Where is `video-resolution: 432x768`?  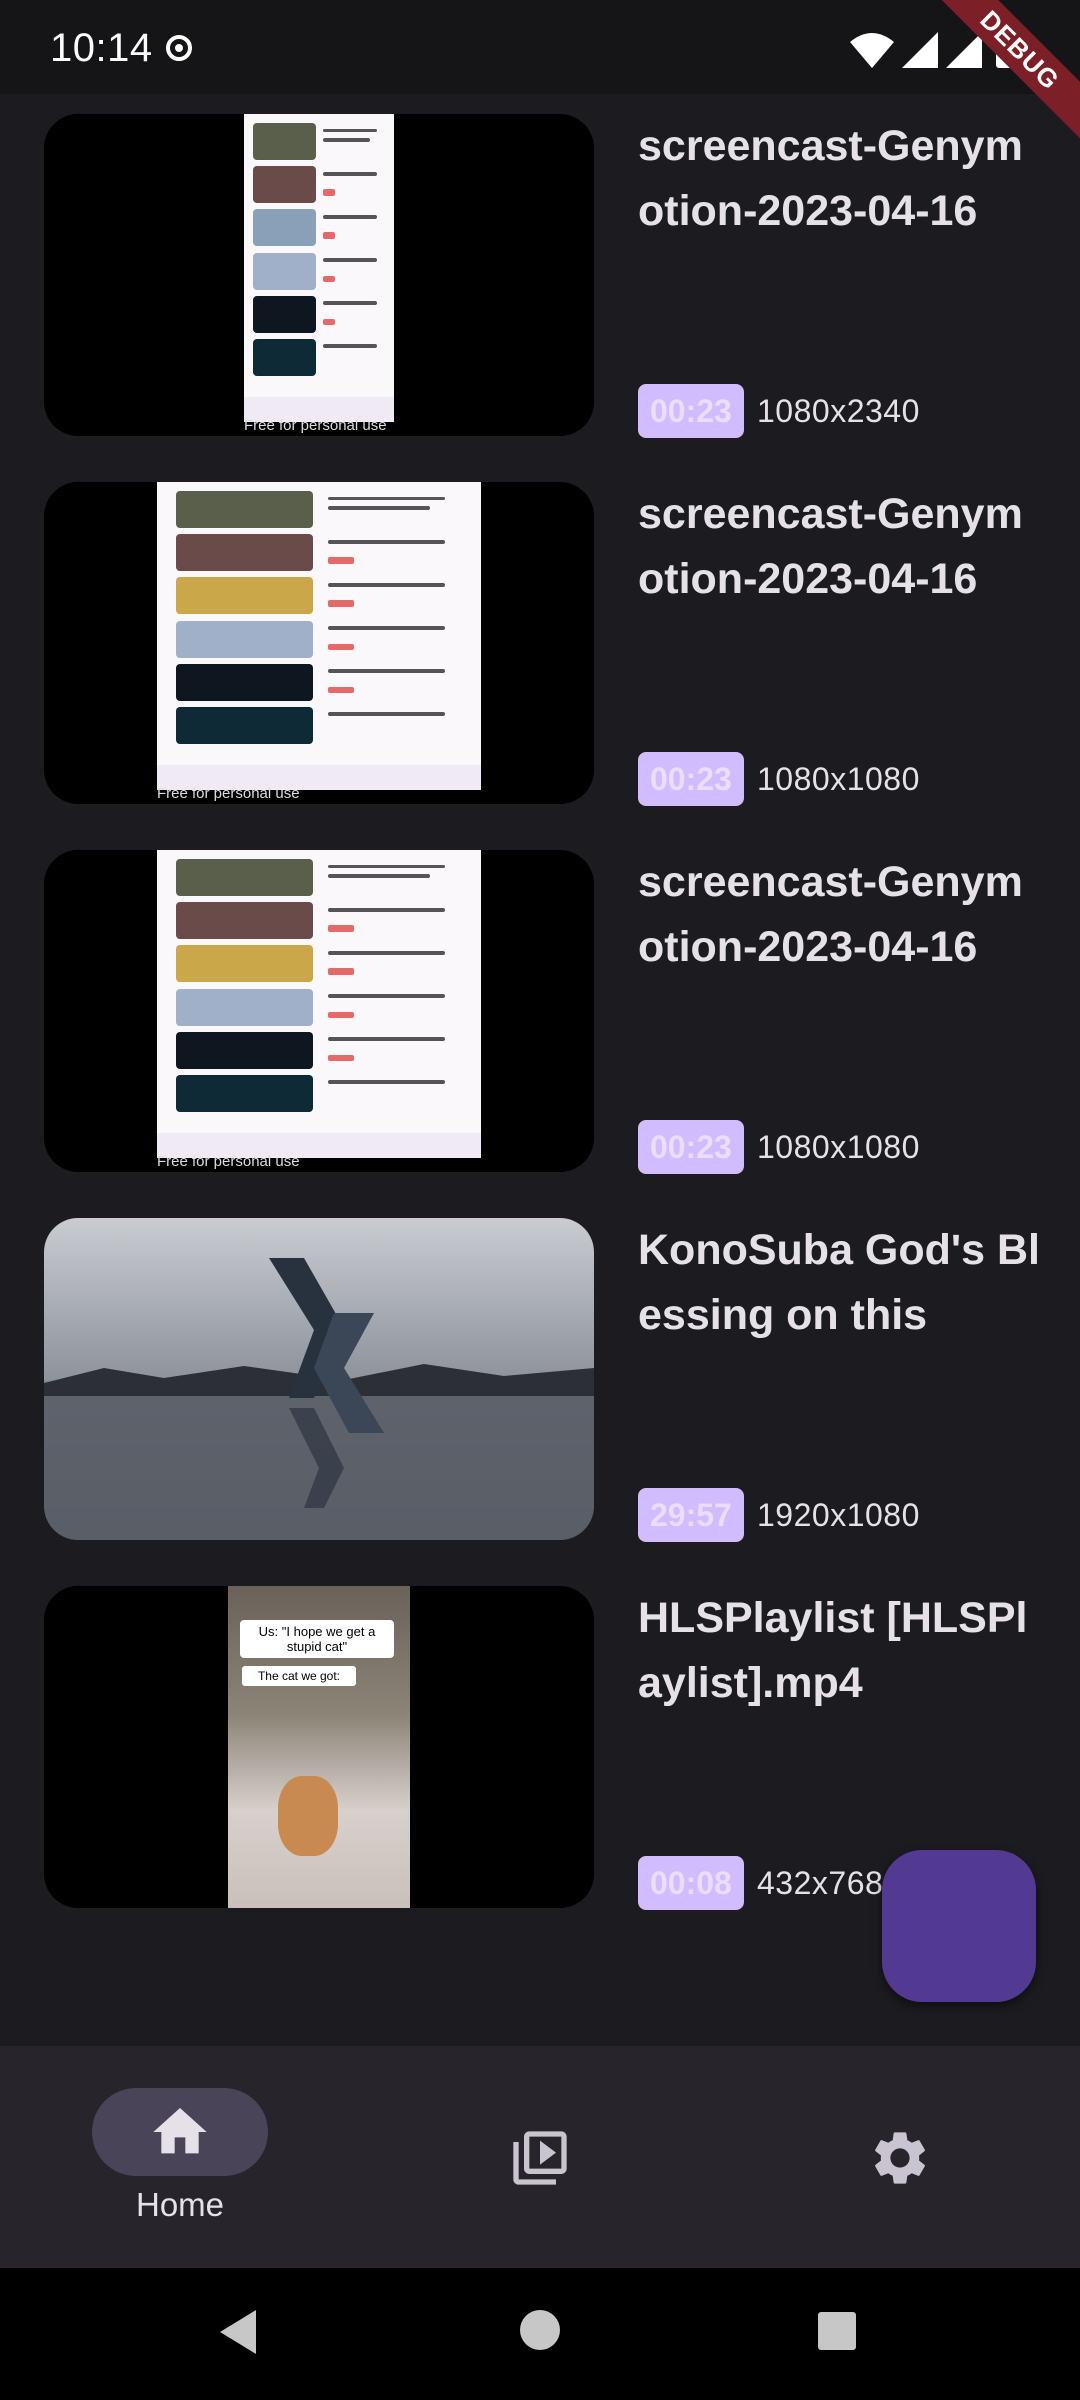
video-resolution: 432x768 is located at coordinates (820, 1883).